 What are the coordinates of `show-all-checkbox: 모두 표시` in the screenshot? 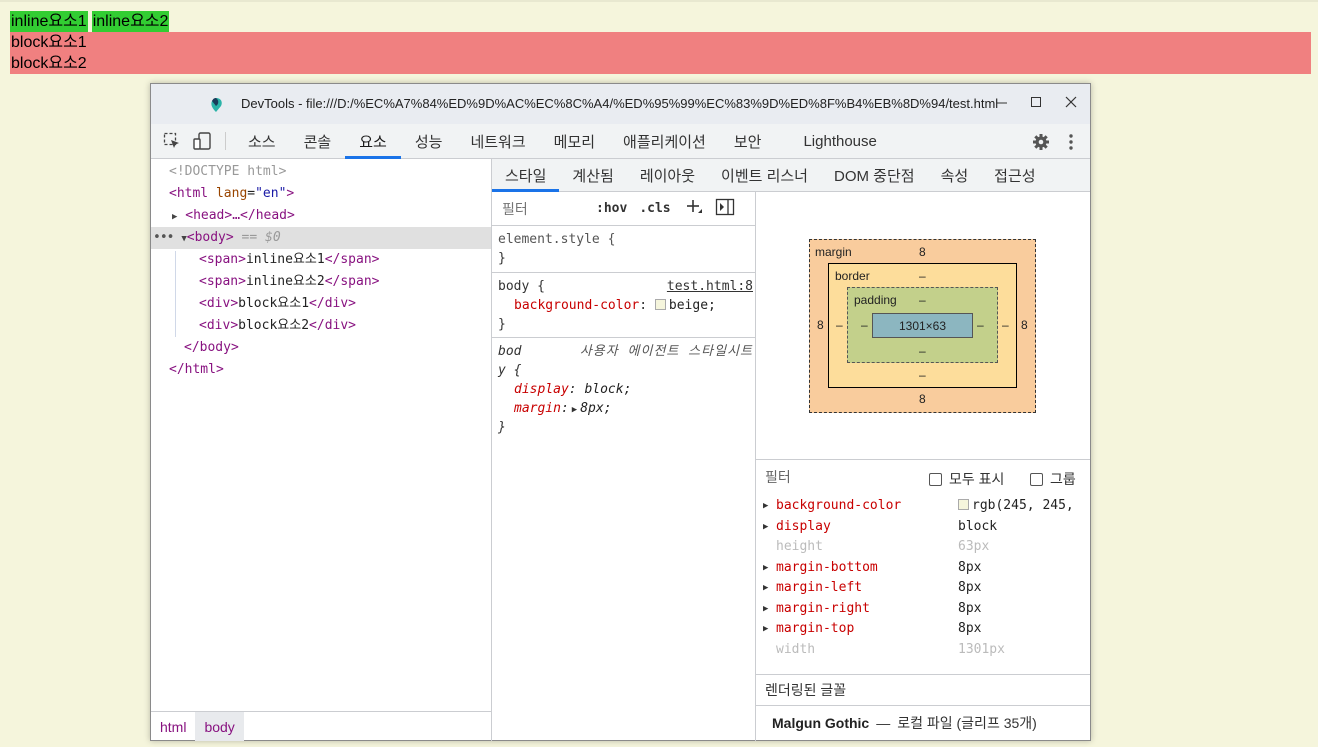 It's located at (966, 479).